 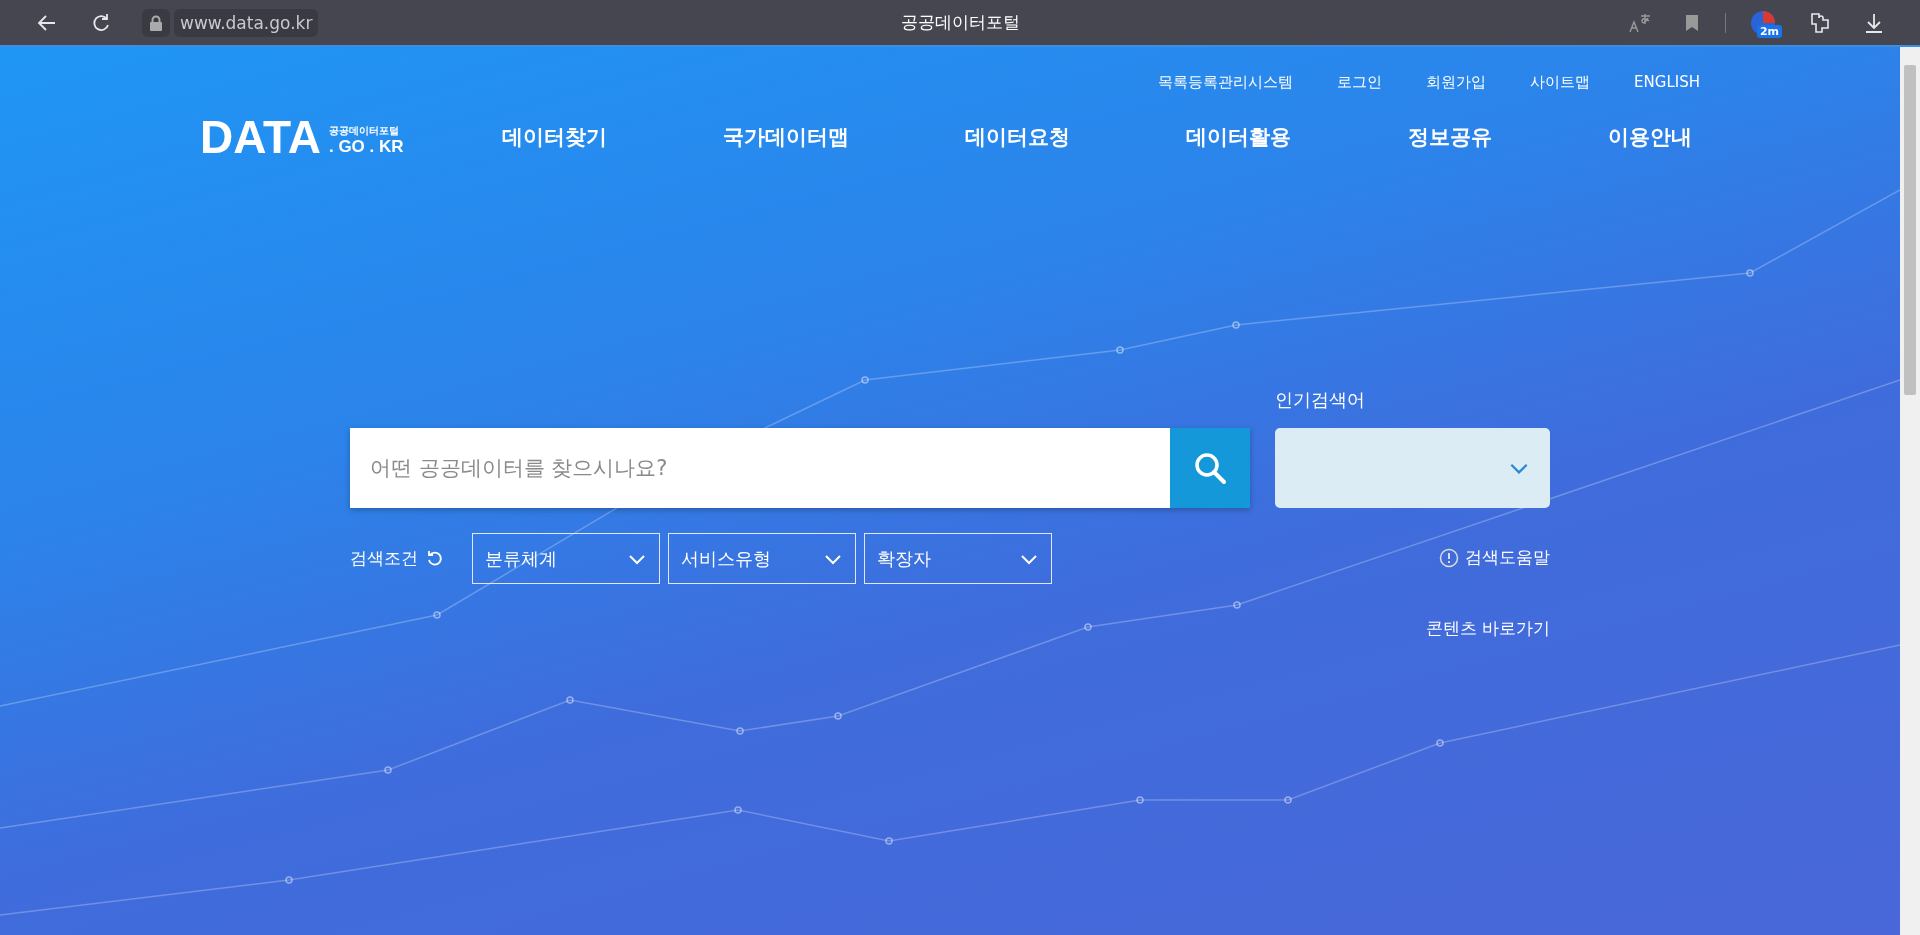 I want to click on download-icon, so click(x=1874, y=22).